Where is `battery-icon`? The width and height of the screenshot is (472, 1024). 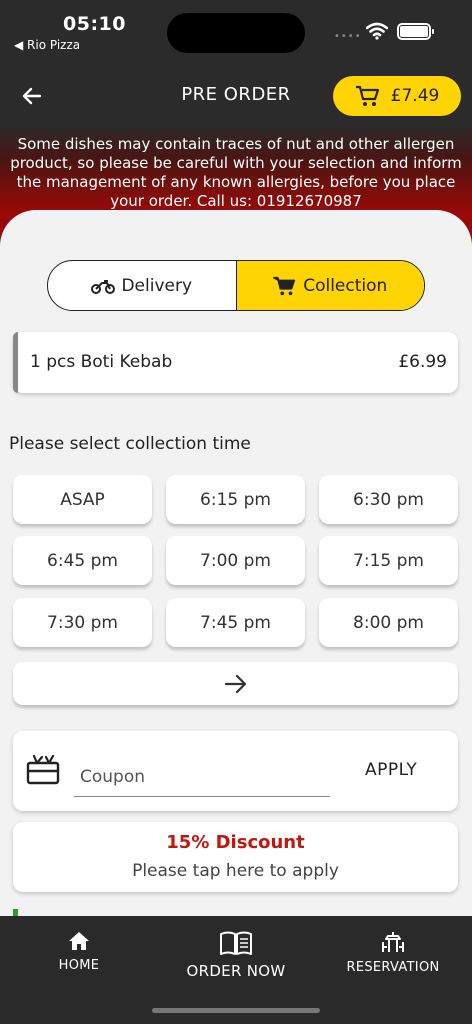
battery-icon is located at coordinates (415, 31).